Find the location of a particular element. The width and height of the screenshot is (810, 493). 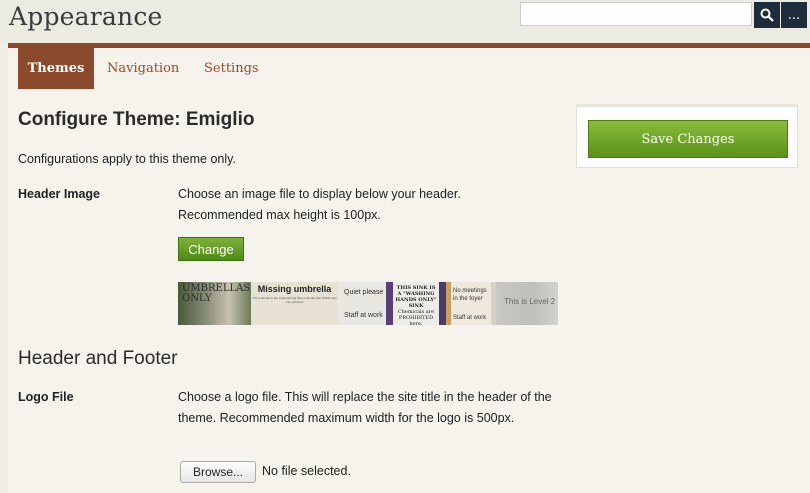

header-image-label: Header Image is located at coordinates (59, 194).